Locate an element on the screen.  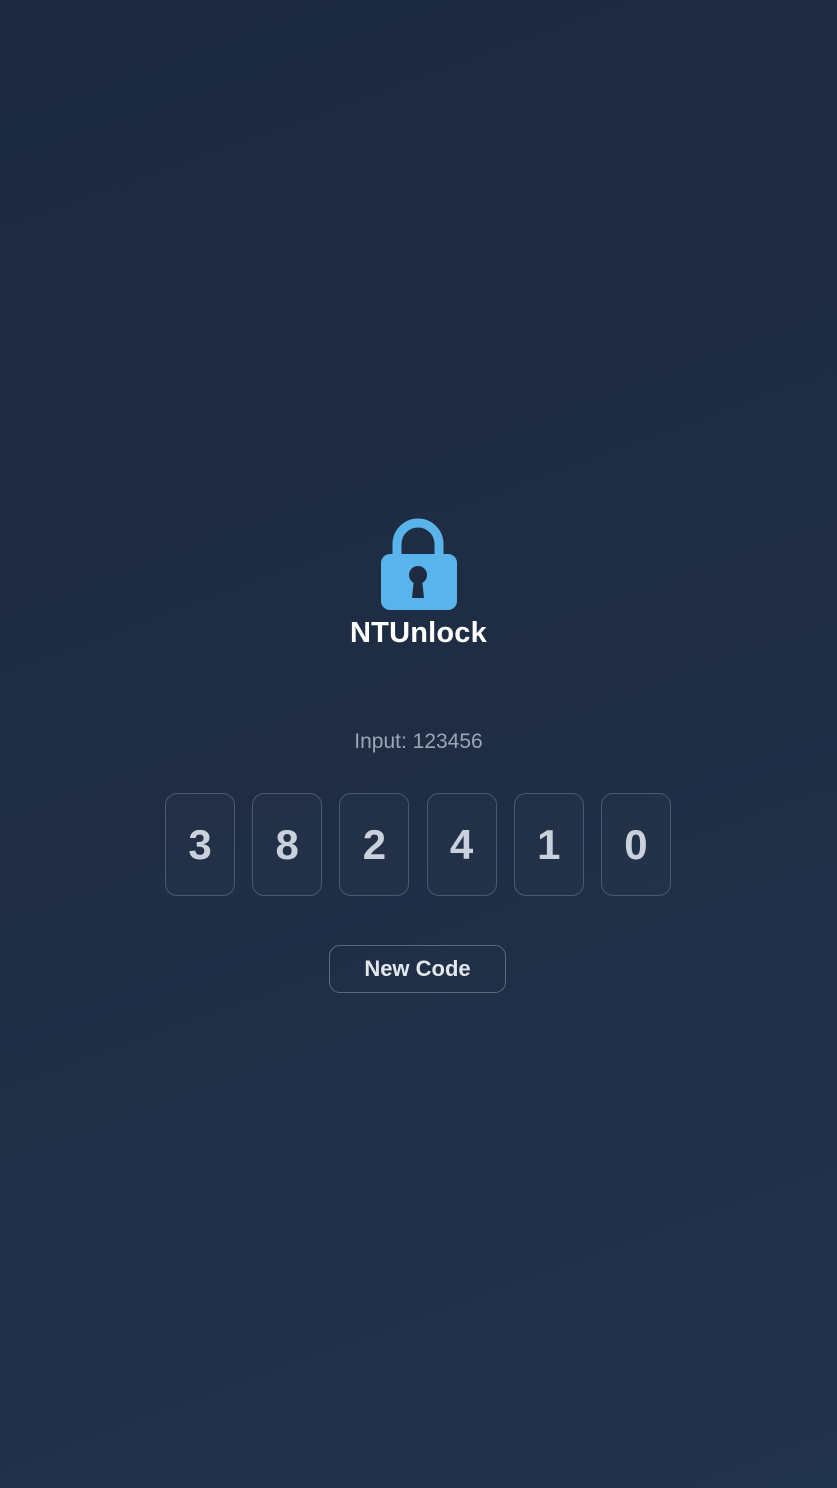
app-title: NTUnlock is located at coordinates (418, 633).